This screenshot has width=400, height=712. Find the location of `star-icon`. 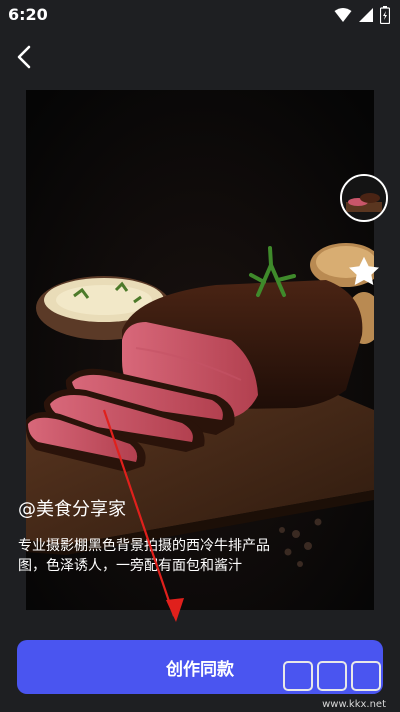

star-icon is located at coordinates (364, 271).